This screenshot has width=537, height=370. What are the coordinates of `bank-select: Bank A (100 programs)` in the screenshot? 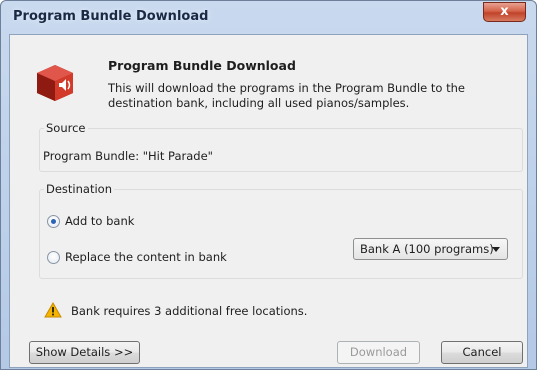 It's located at (430, 249).